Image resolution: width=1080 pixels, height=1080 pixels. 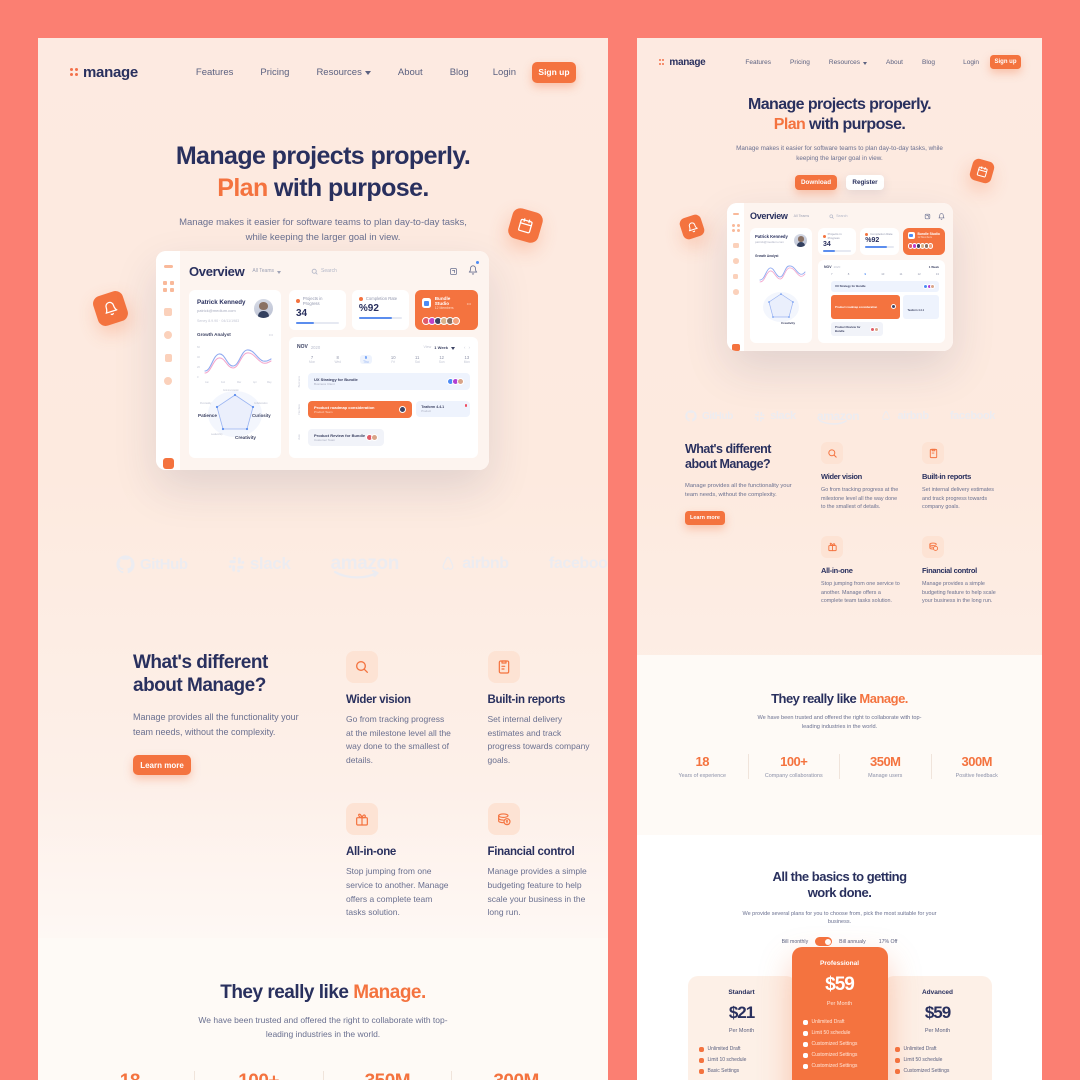 What do you see at coordinates (446, 310) in the screenshot?
I see `bundle-card: Bundle Studio 12 Members •••` at bounding box center [446, 310].